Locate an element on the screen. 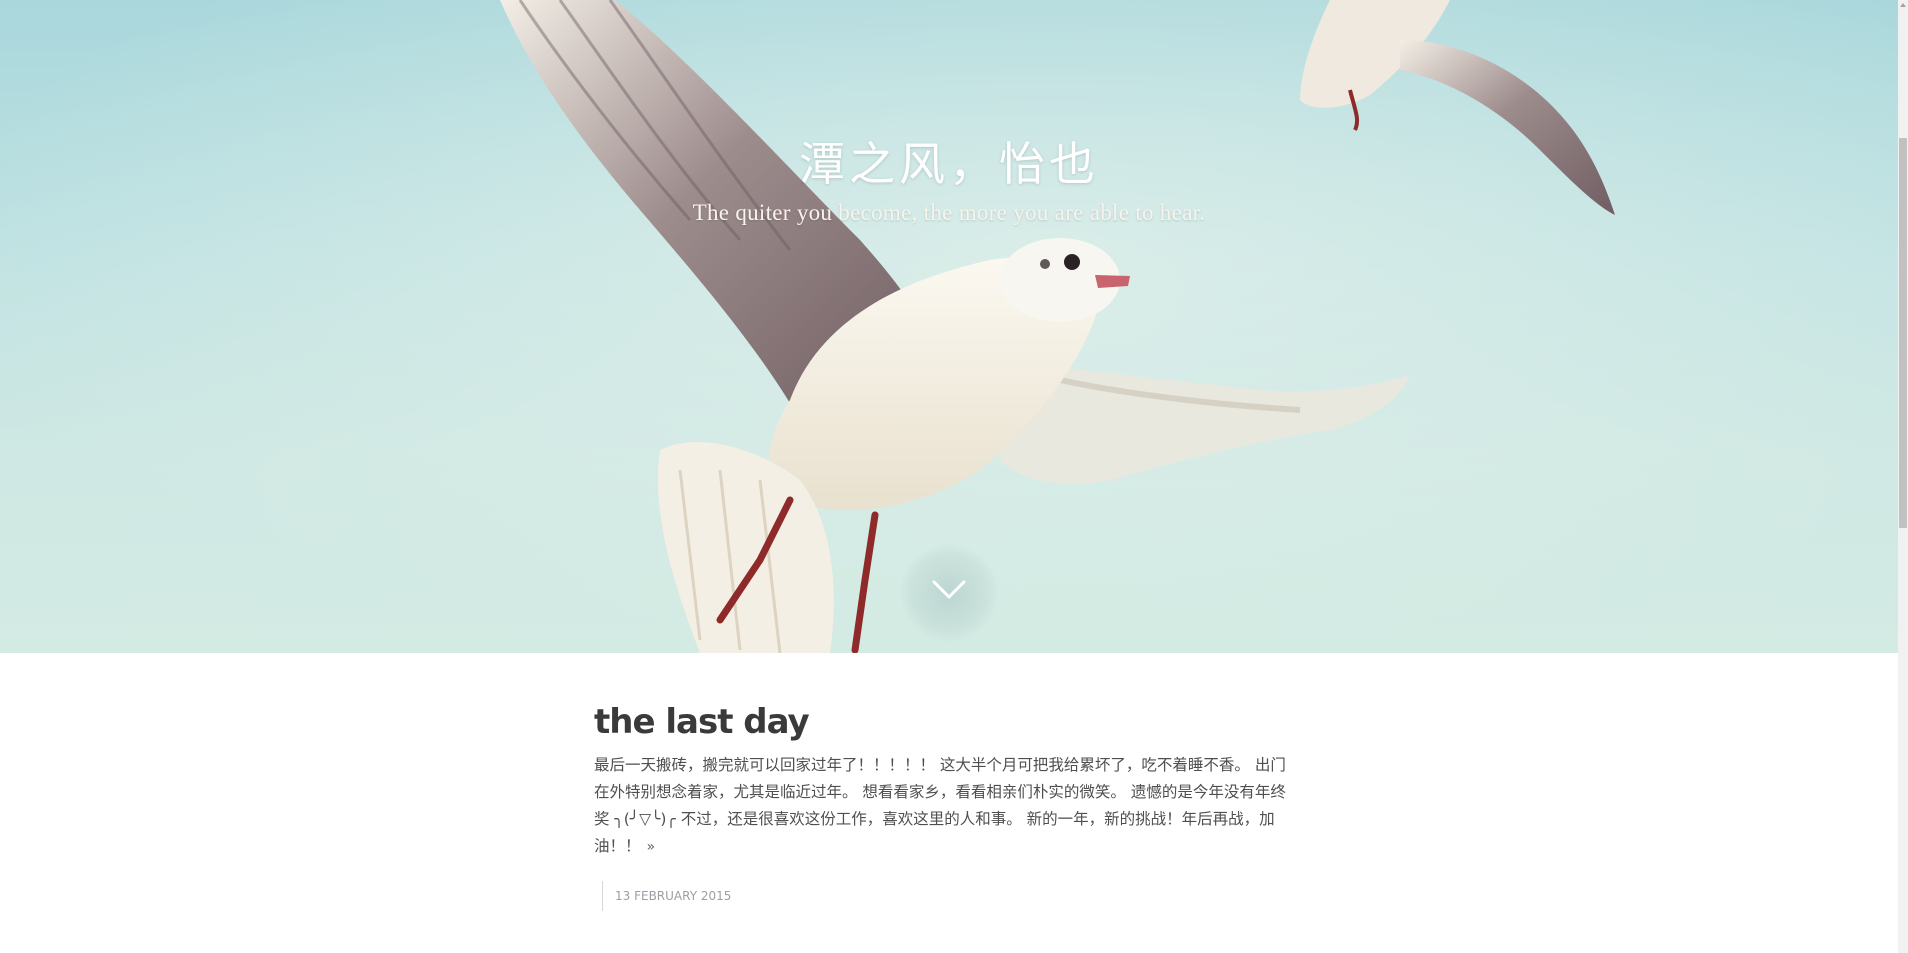 This screenshot has height=953, width=1908. read-more-link: » is located at coordinates (651, 847).